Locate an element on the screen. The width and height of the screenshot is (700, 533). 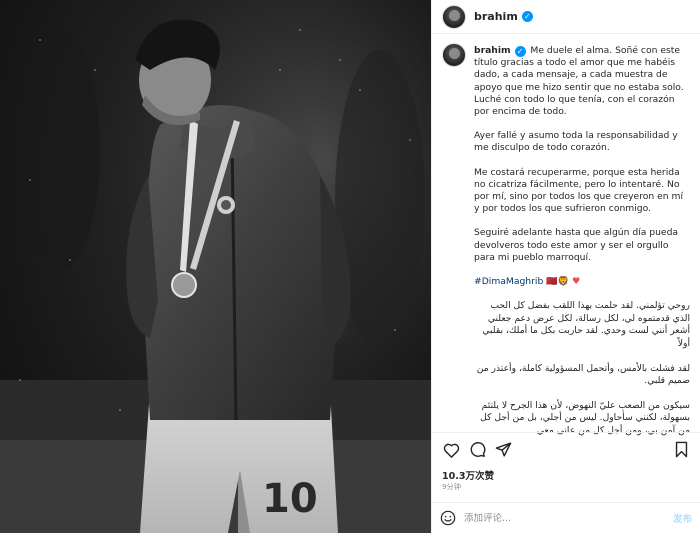
hashtag-link: #DimaMaghrib is located at coordinates (508, 281).